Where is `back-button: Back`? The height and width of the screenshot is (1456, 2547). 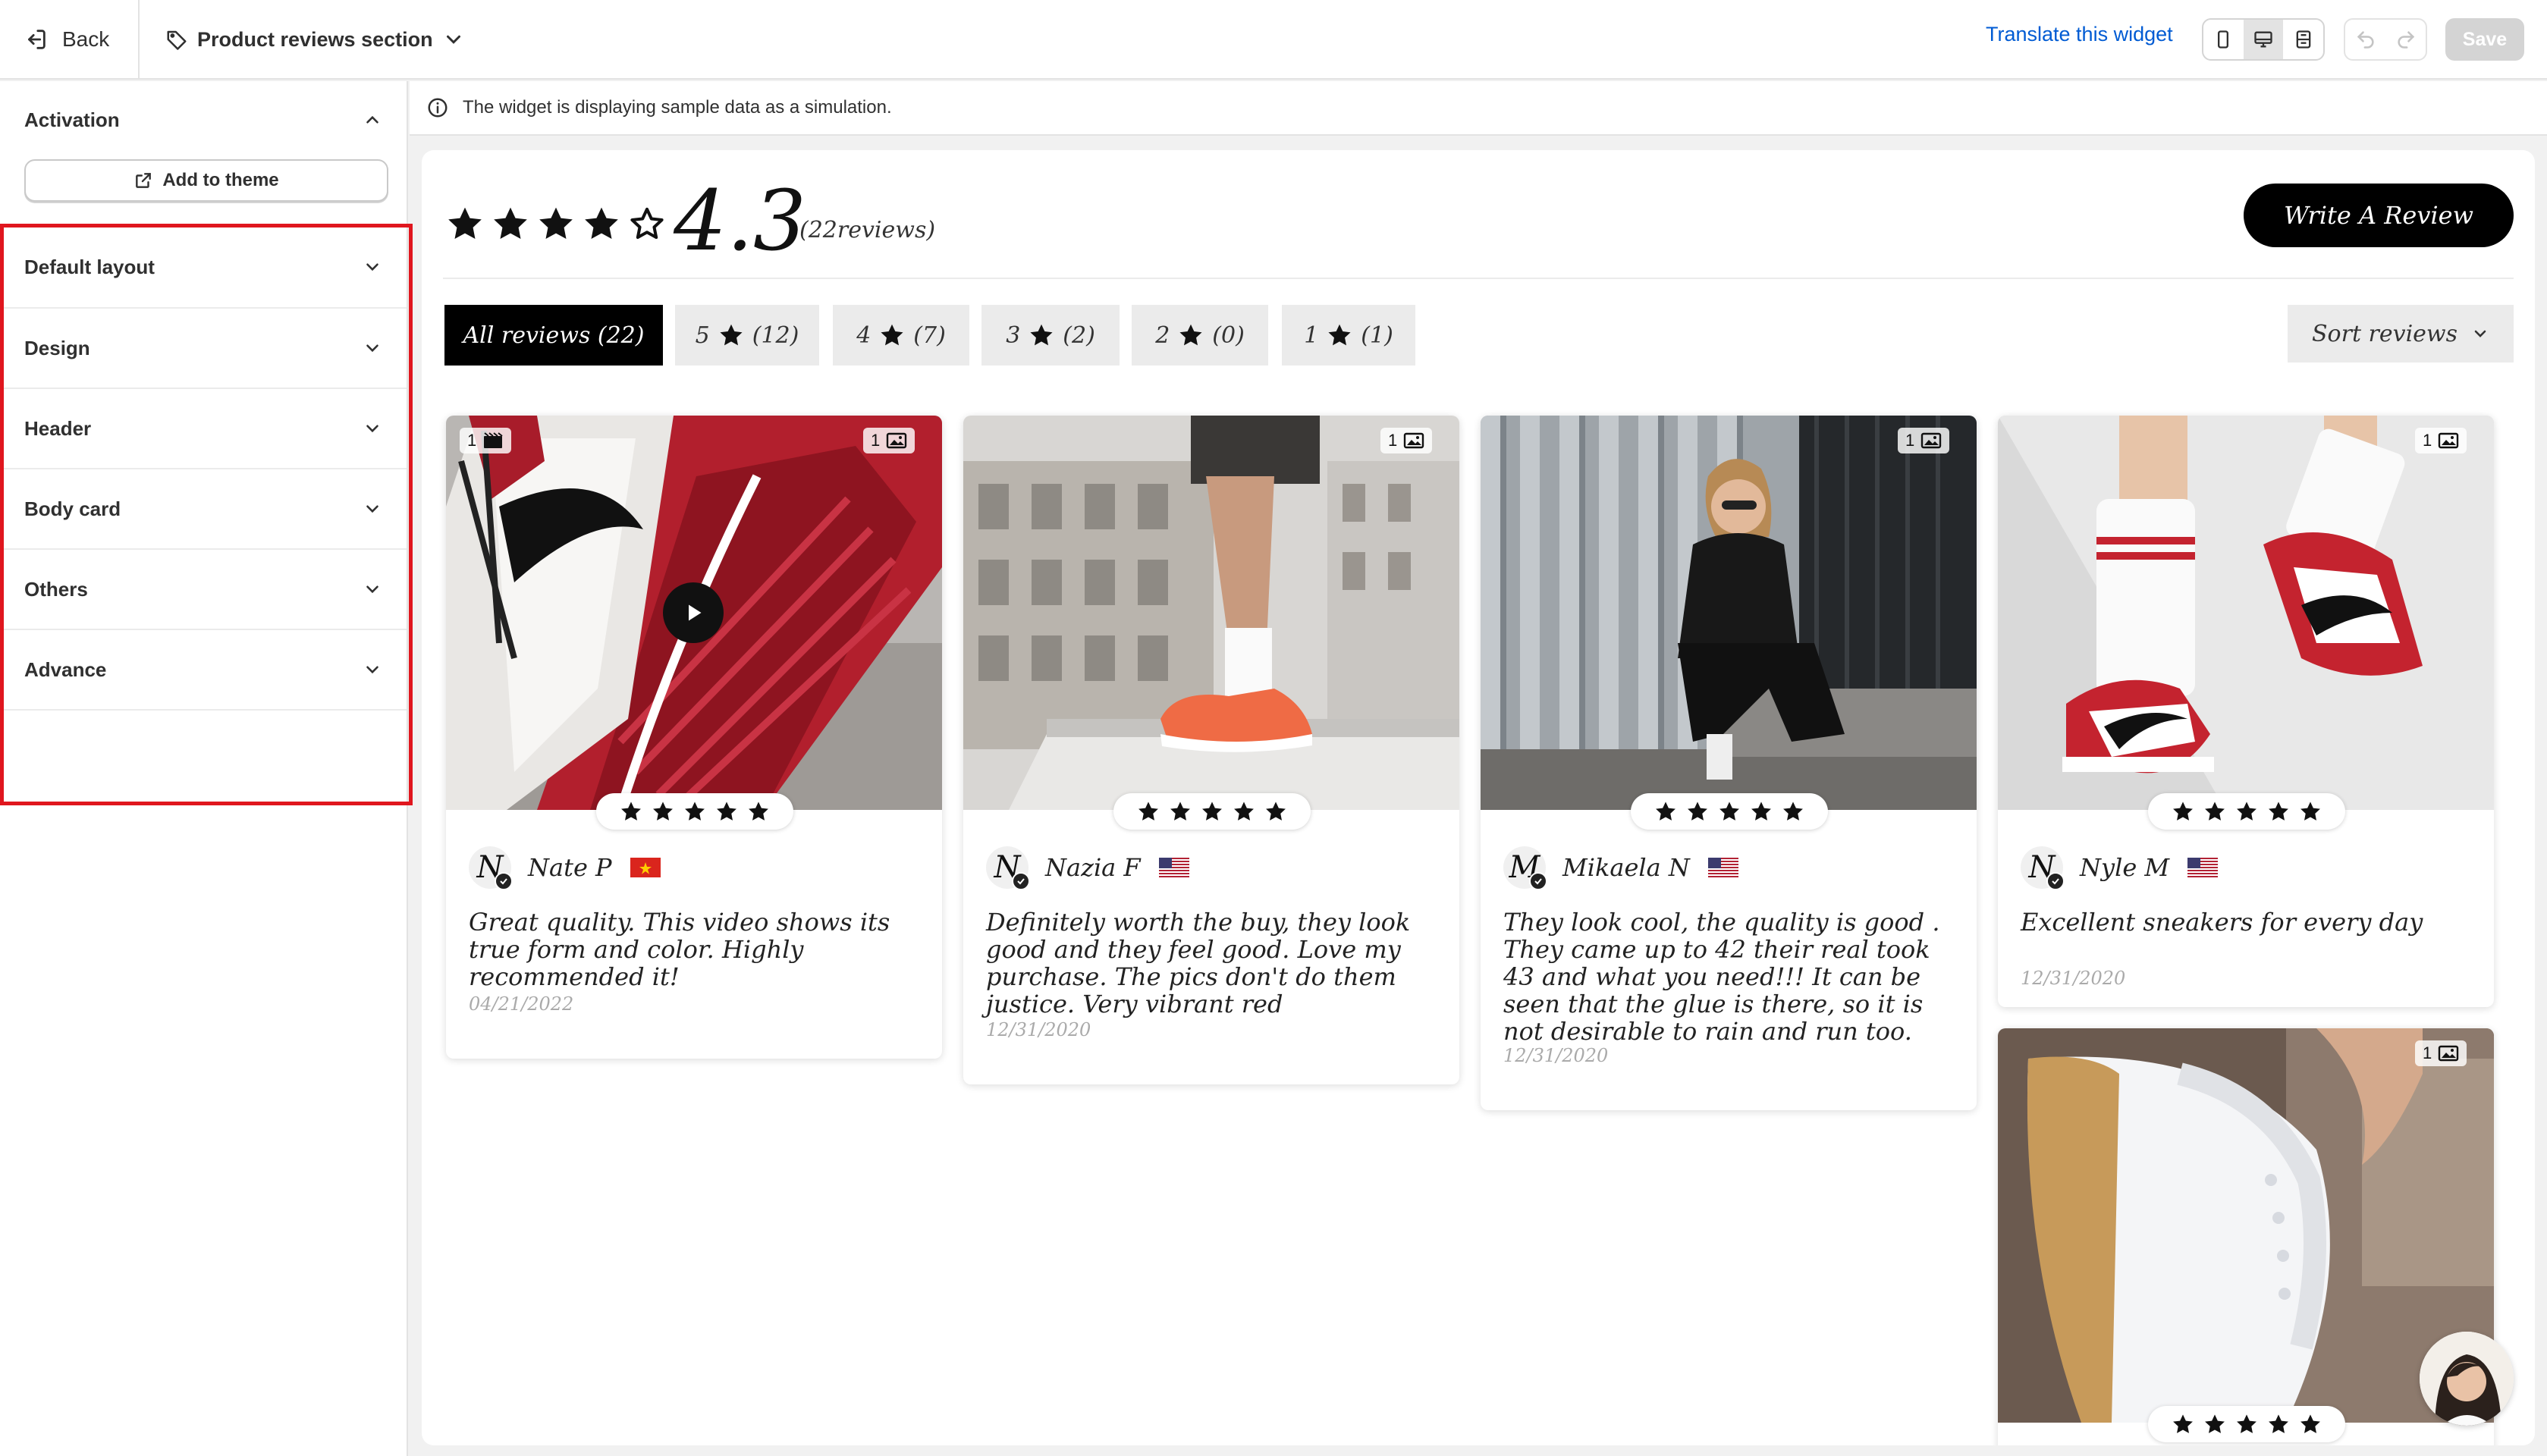 back-button: Back is located at coordinates (66, 39).